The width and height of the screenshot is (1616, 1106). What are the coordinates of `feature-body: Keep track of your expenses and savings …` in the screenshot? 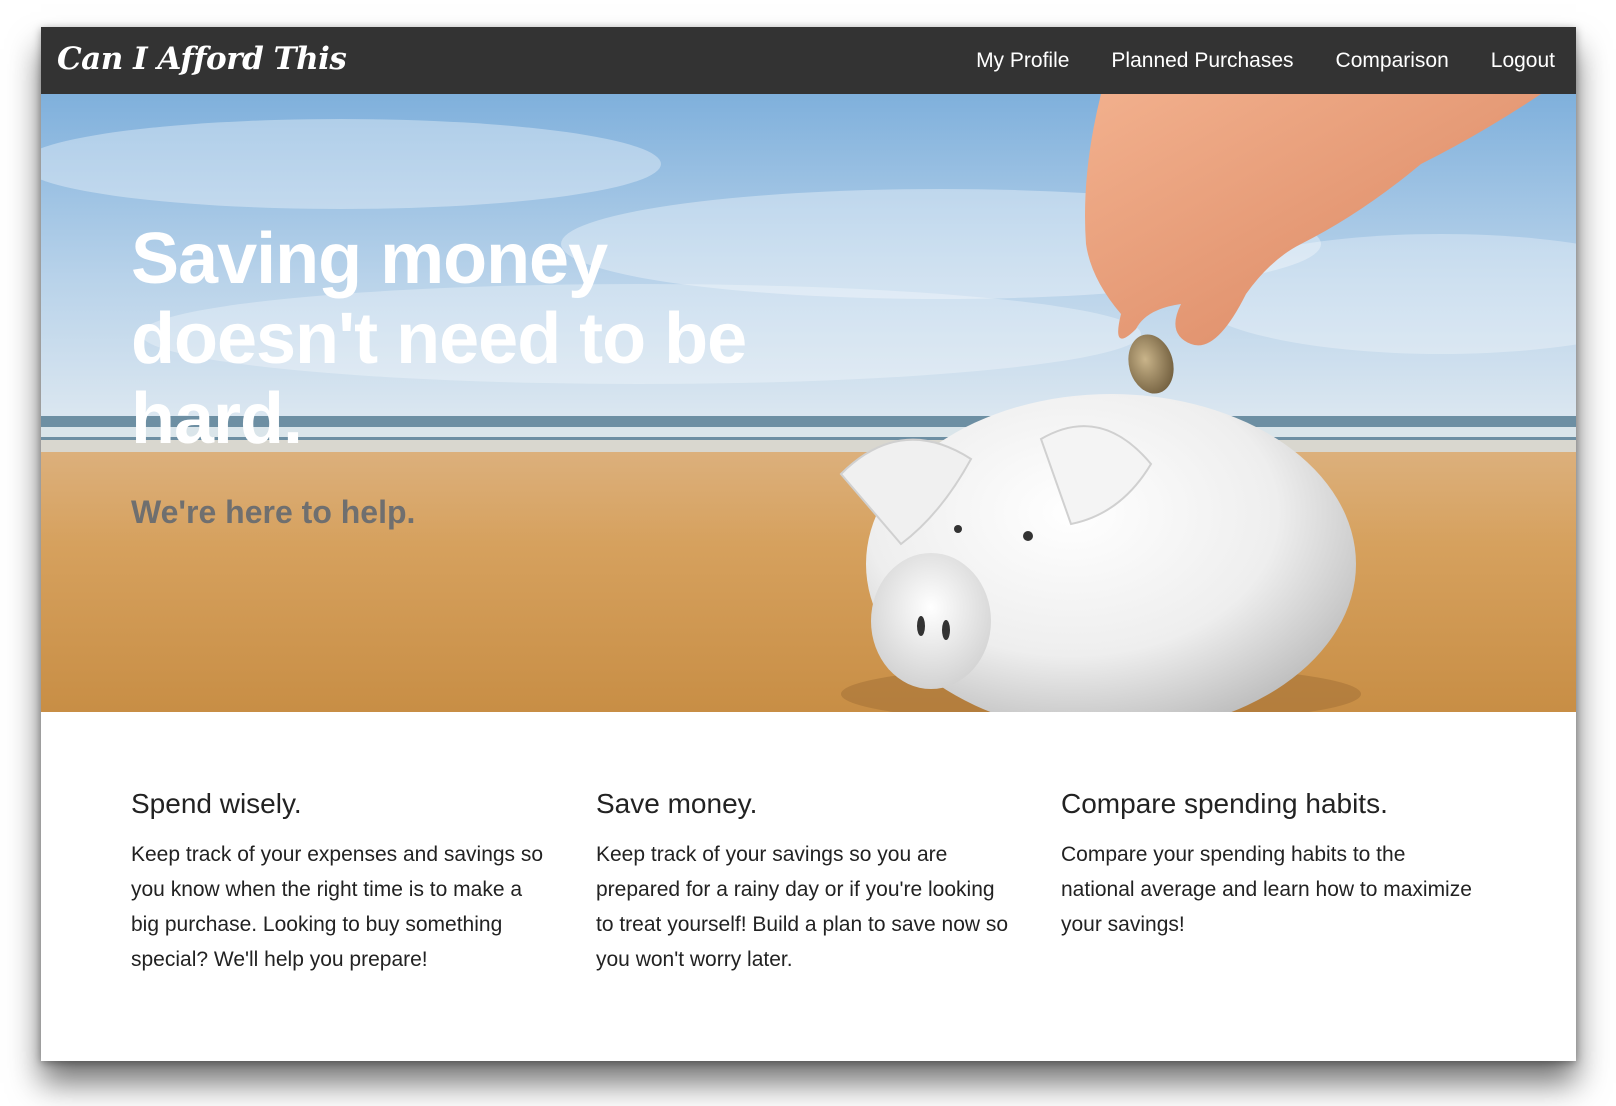 It's located at (337, 907).